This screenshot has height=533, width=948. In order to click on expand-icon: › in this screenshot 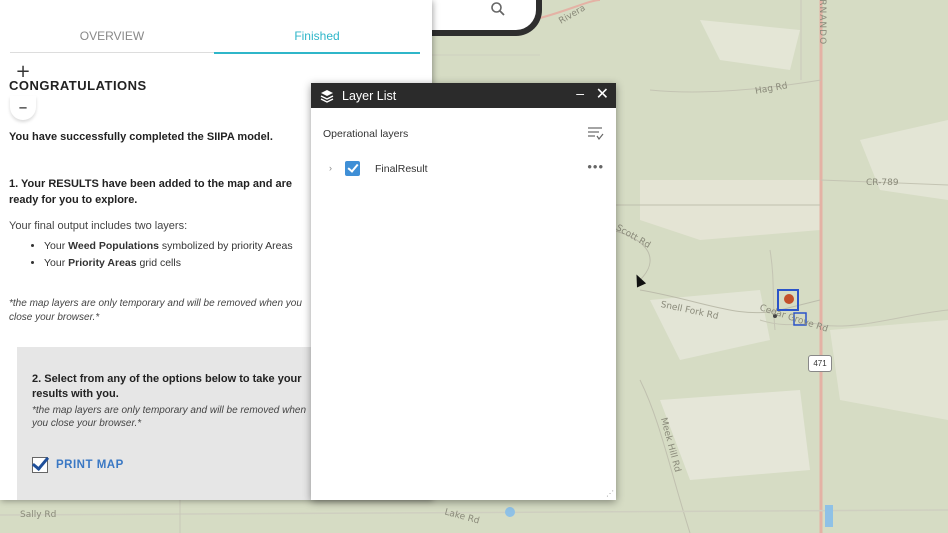, I will do `click(330, 168)`.